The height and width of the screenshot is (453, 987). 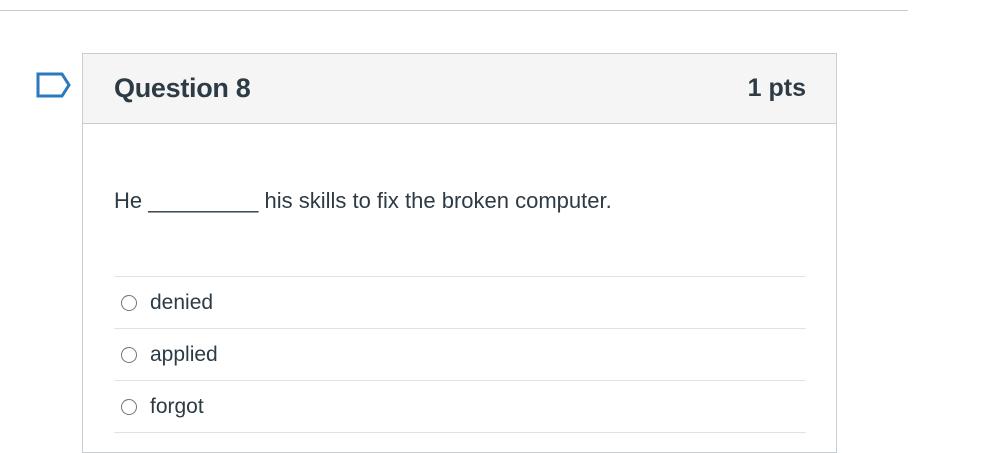 What do you see at coordinates (459, 89) in the screenshot?
I see `question-header: Question 8 1 pts` at bounding box center [459, 89].